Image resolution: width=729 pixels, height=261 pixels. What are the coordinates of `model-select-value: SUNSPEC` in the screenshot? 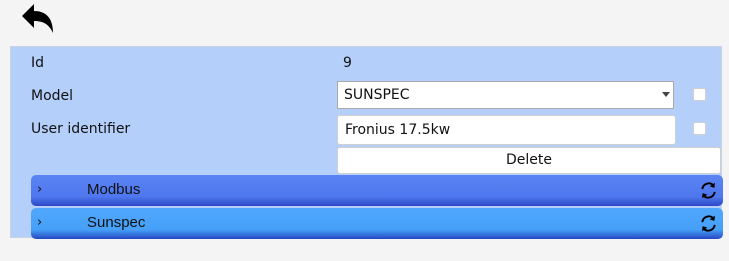 It's located at (377, 95).